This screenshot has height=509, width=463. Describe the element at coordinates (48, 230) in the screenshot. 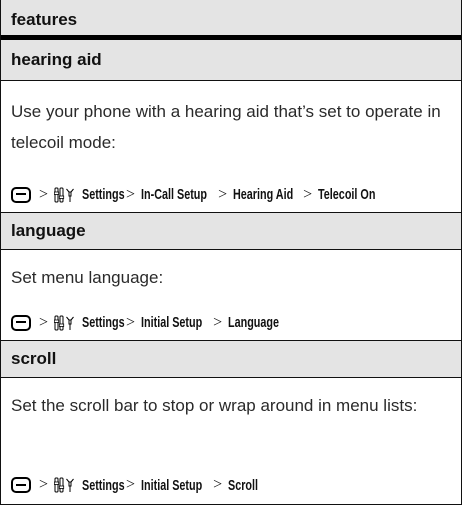

I see `section-title-text: language` at that location.